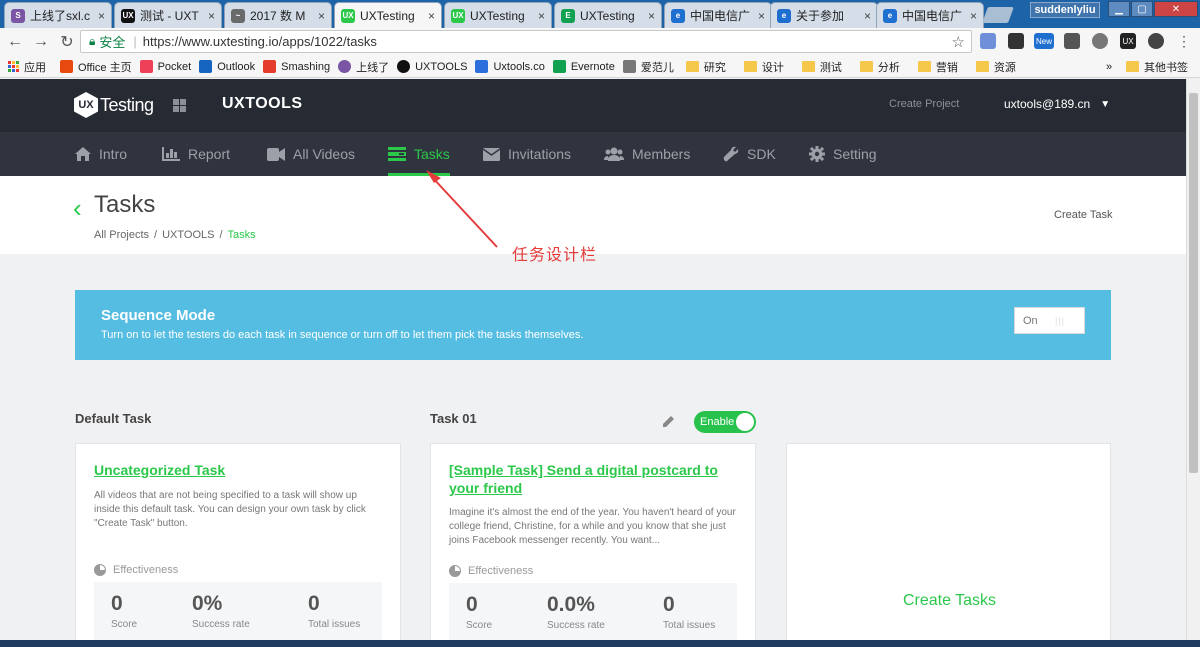  Describe the element at coordinates (41, 42) in the screenshot. I see `forward-arrow-icon: →` at that location.